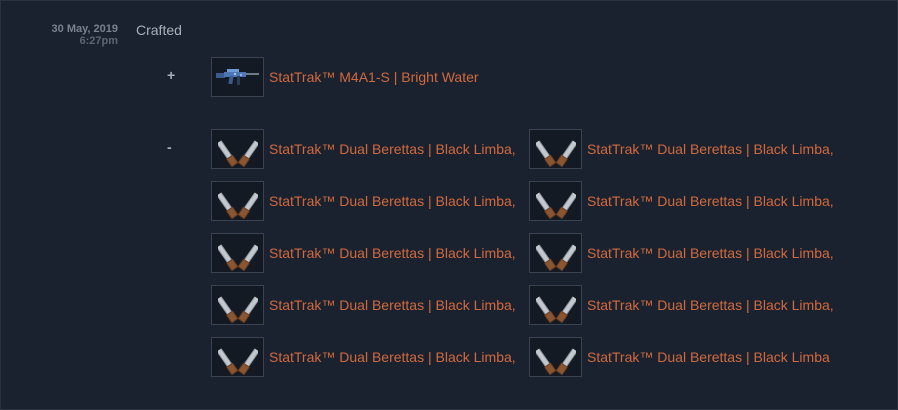 Image resolution: width=898 pixels, height=410 pixels. Describe the element at coordinates (169, 147) in the screenshot. I see `removed-minus-sign: -` at that location.